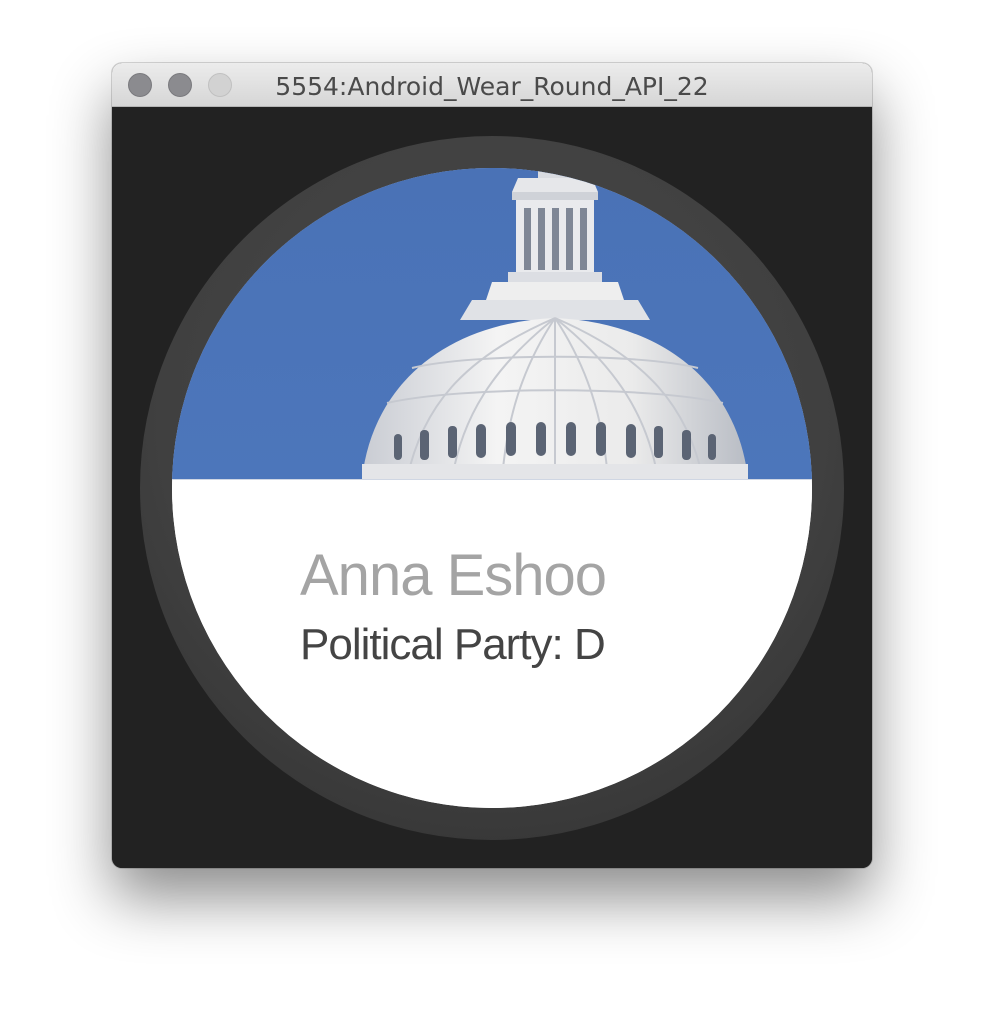 This screenshot has width=984, height=1028. I want to click on window-title: 5554:Android_Wear_Round_API_22, so click(492, 86).